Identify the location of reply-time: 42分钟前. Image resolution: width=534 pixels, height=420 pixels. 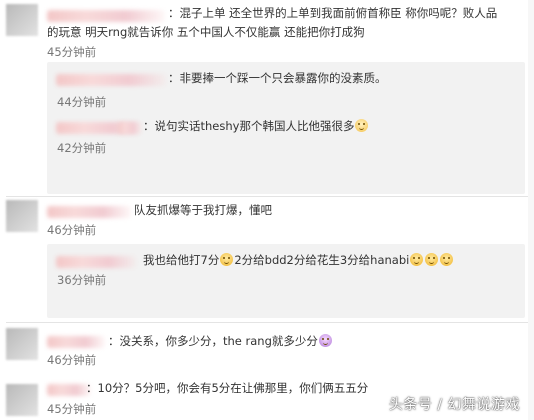
(82, 148).